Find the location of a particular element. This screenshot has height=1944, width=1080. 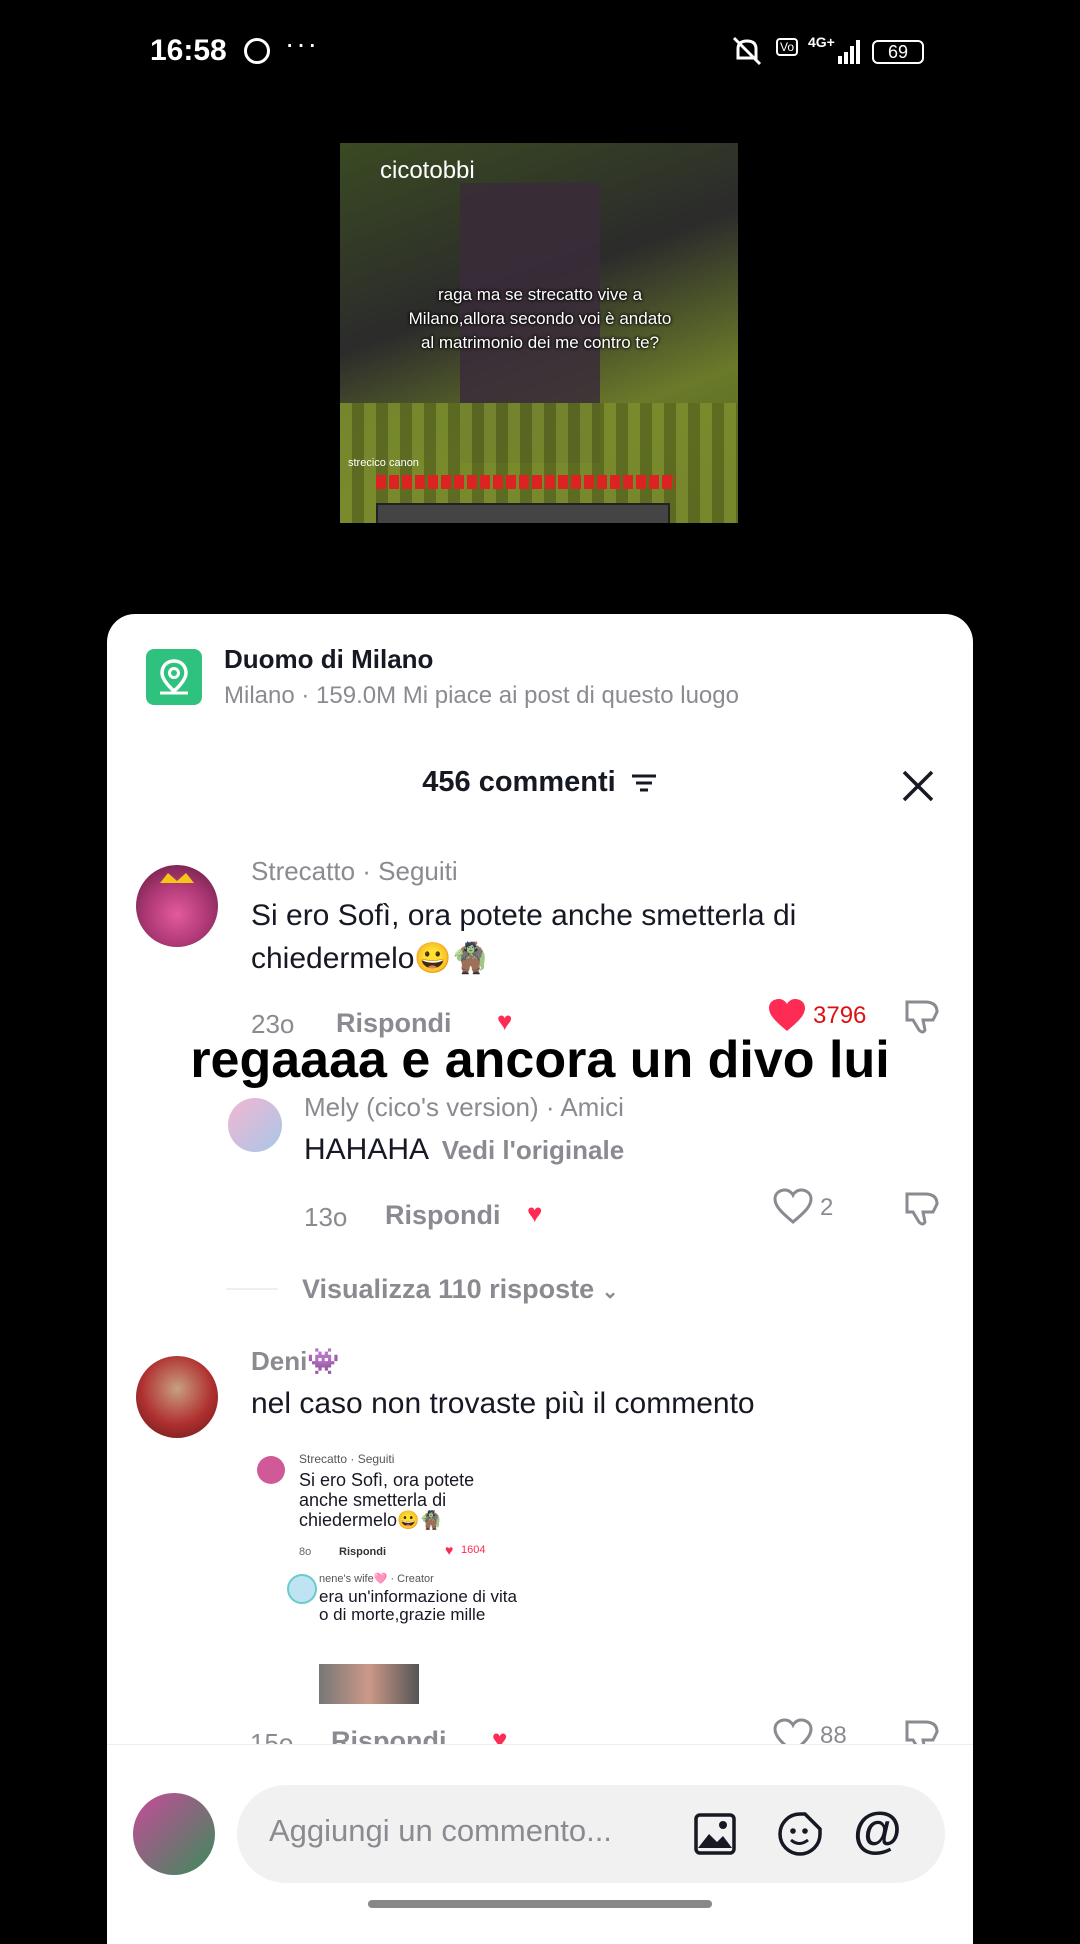

video-hotbar is located at coordinates (523, 513).